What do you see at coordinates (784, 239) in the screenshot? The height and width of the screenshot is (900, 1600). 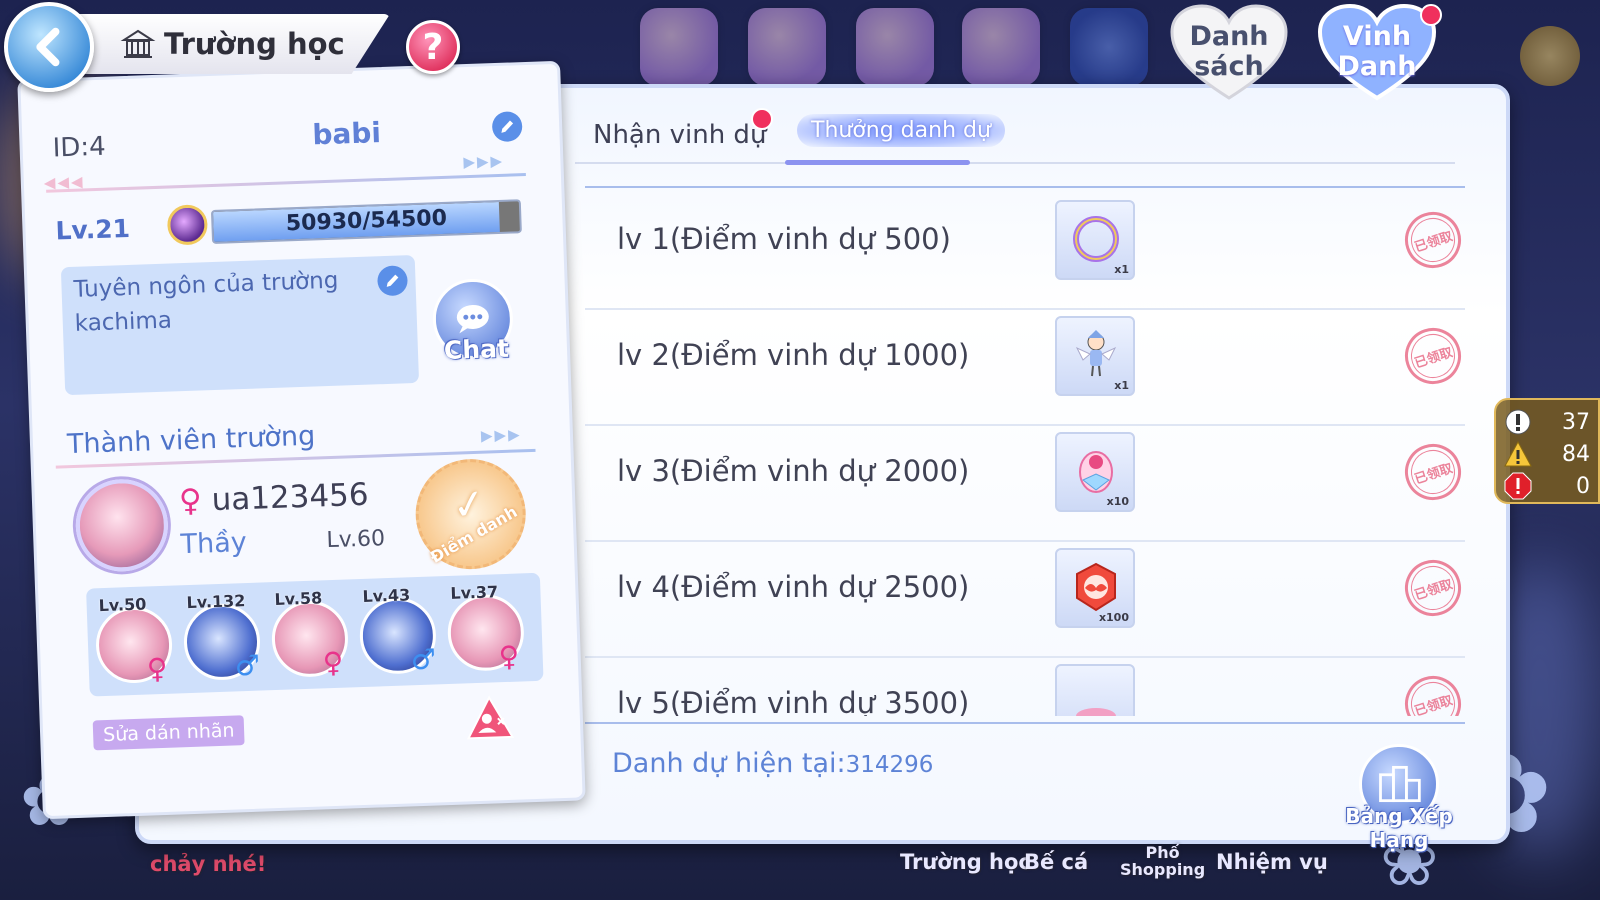 I see `reward-label: lv 1(Điểm vinh dự 500)` at bounding box center [784, 239].